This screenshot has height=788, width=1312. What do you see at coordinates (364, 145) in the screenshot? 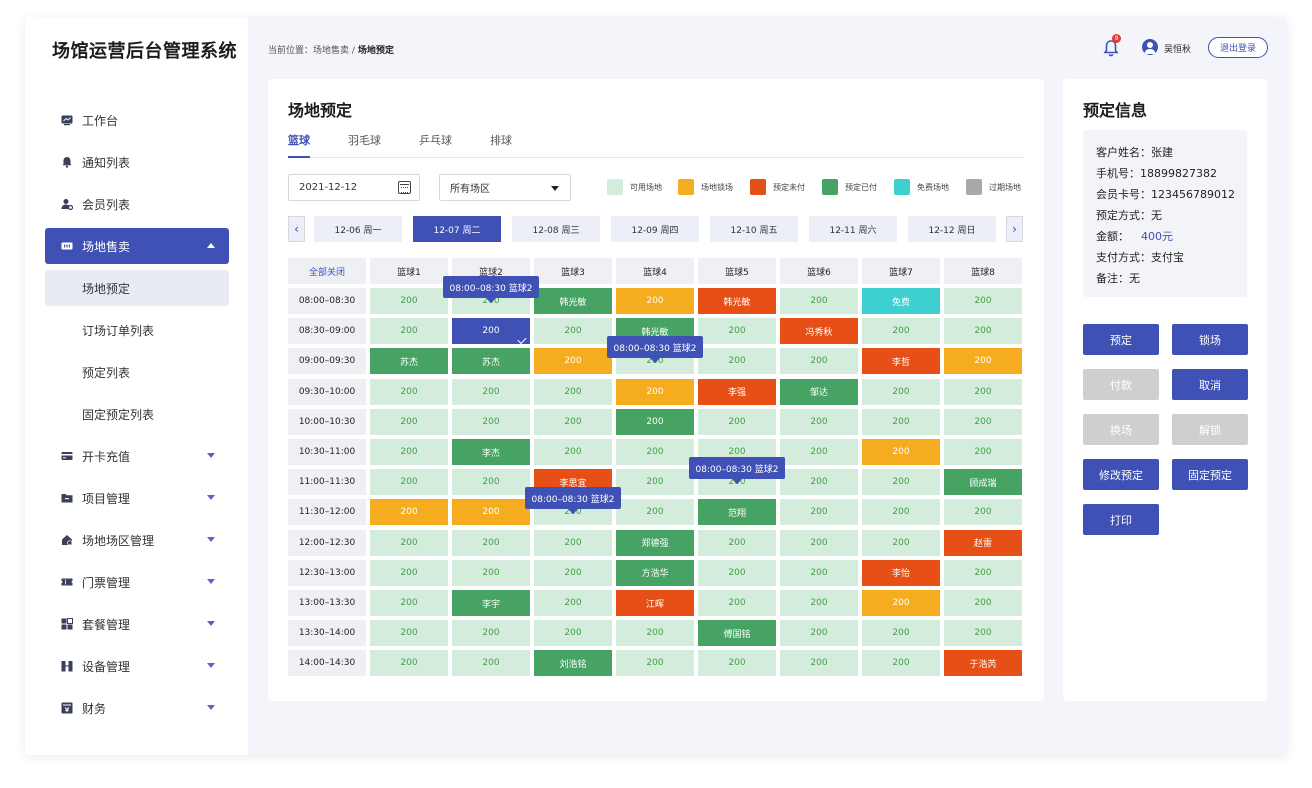
I see `tab-badminton: 羽毛球` at bounding box center [364, 145].